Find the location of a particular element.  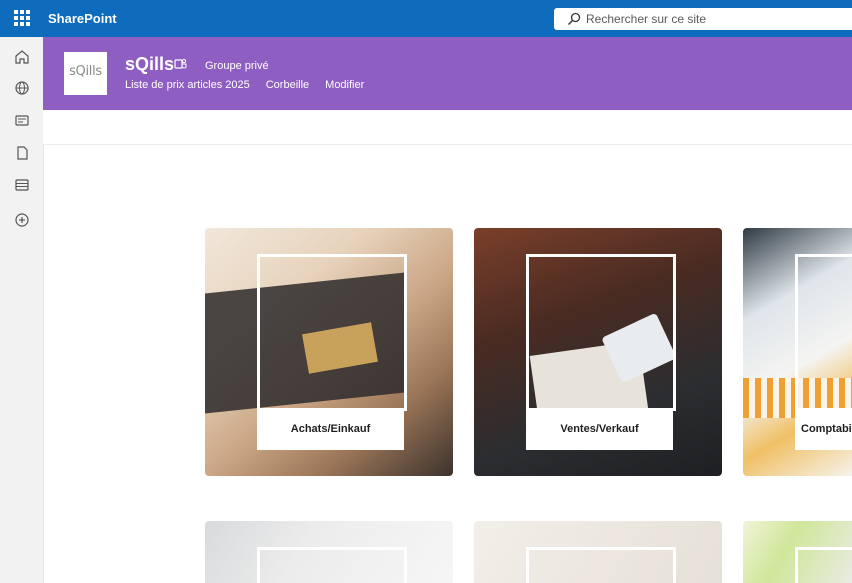

home-icon is located at coordinates (22, 57).